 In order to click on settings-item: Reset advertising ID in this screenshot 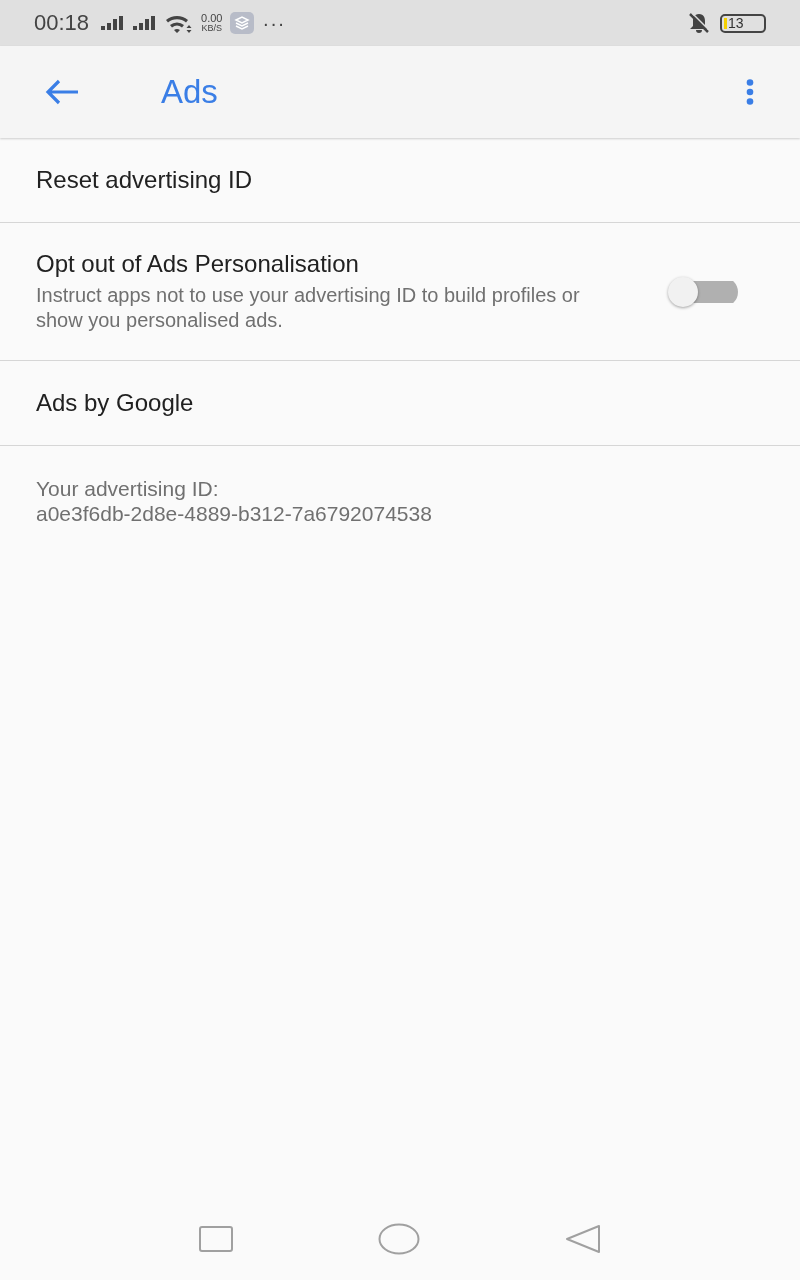, I will do `click(400, 180)`.